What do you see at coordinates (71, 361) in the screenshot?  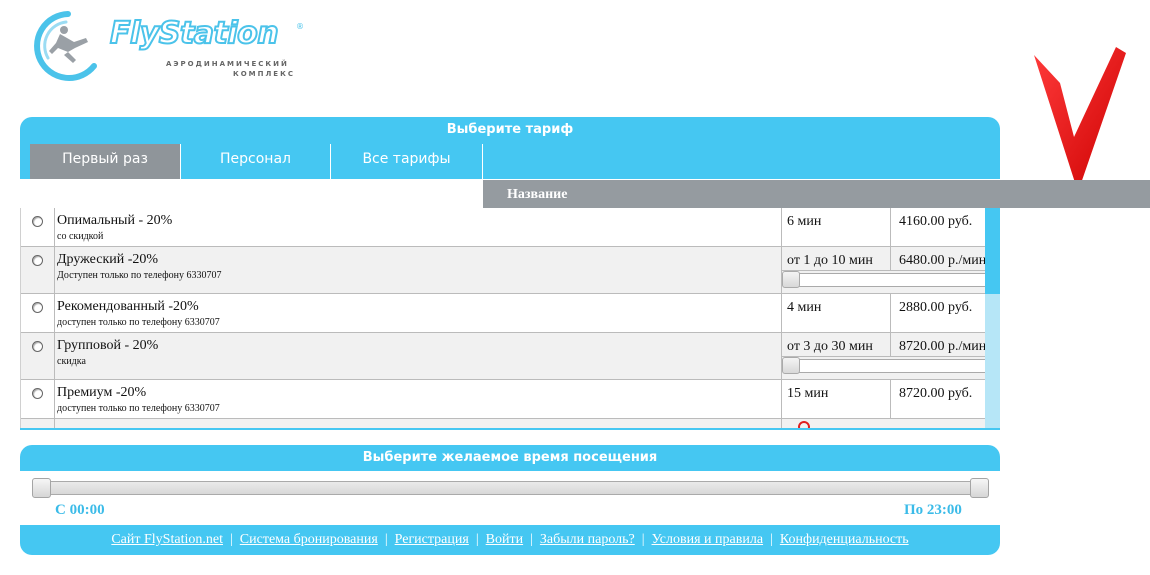 I see `tariff-note: скидка` at bounding box center [71, 361].